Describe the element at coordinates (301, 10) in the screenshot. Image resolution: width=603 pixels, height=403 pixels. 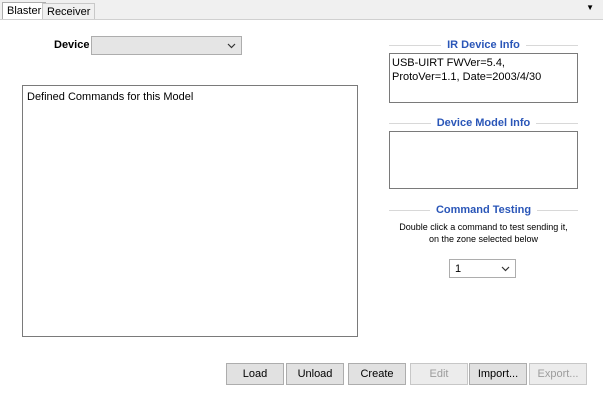
I see `tab-strip: Blaster Receiver ▼` at that location.